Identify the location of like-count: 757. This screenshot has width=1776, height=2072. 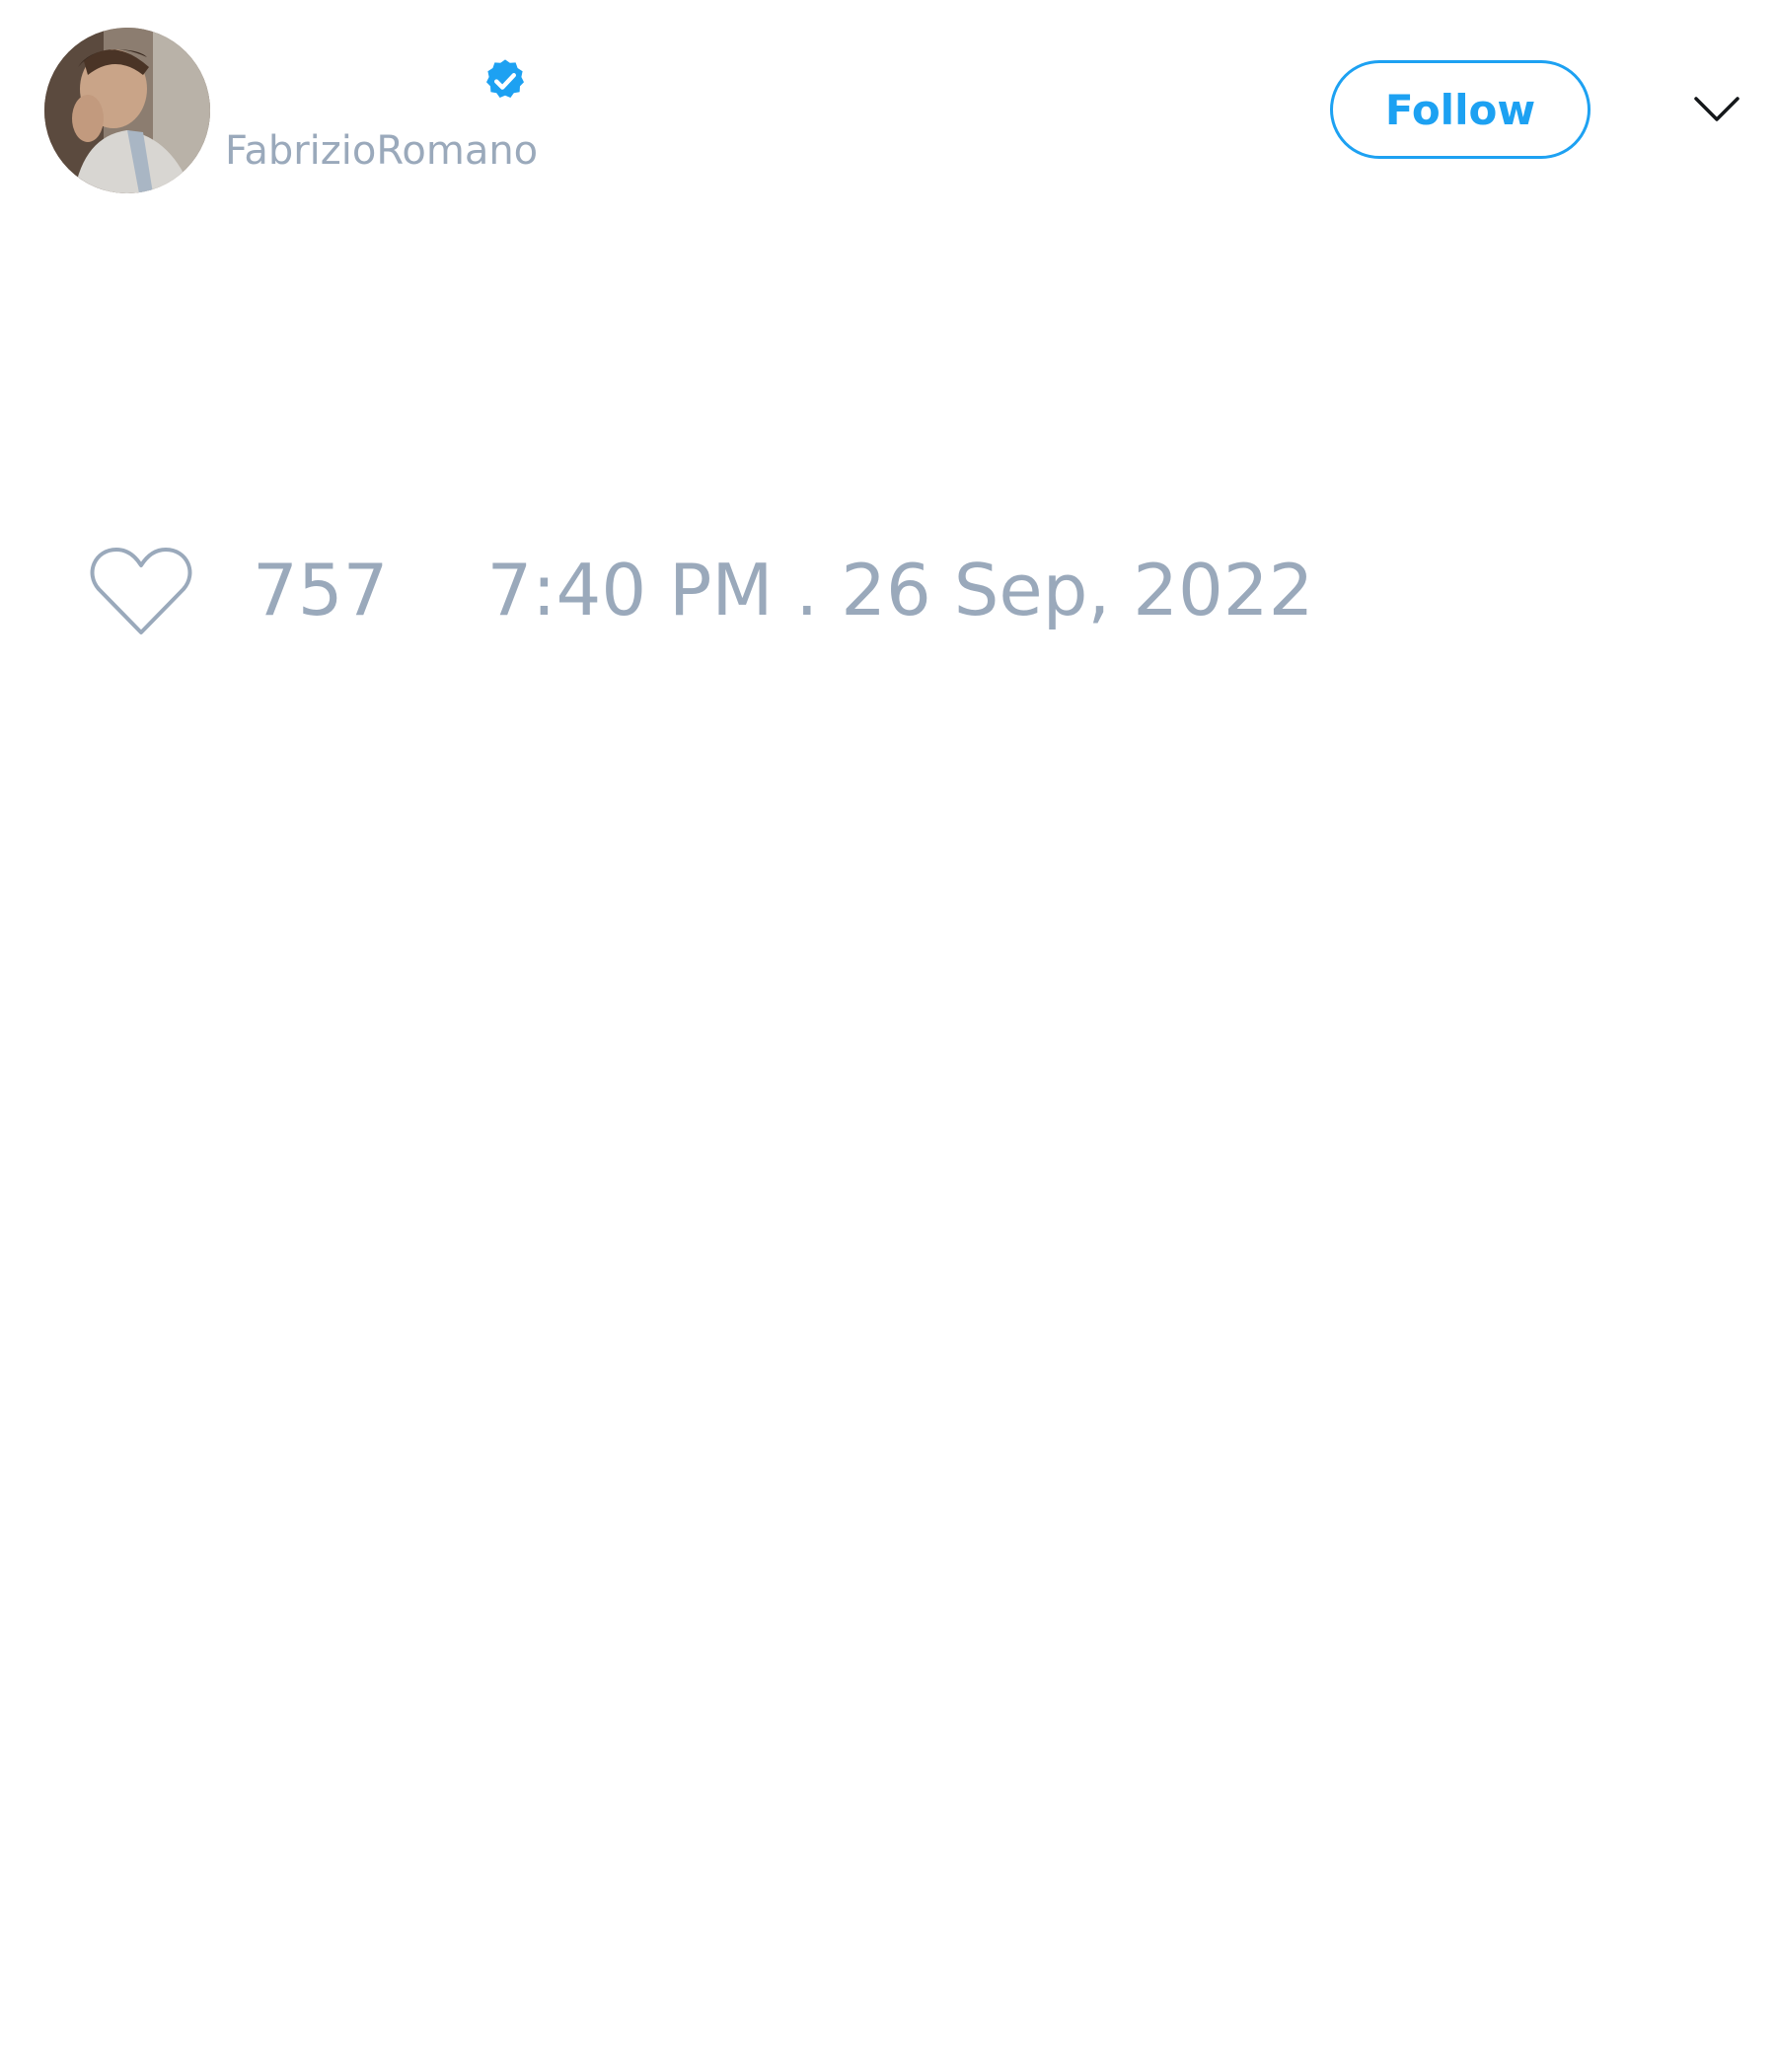
(321, 590).